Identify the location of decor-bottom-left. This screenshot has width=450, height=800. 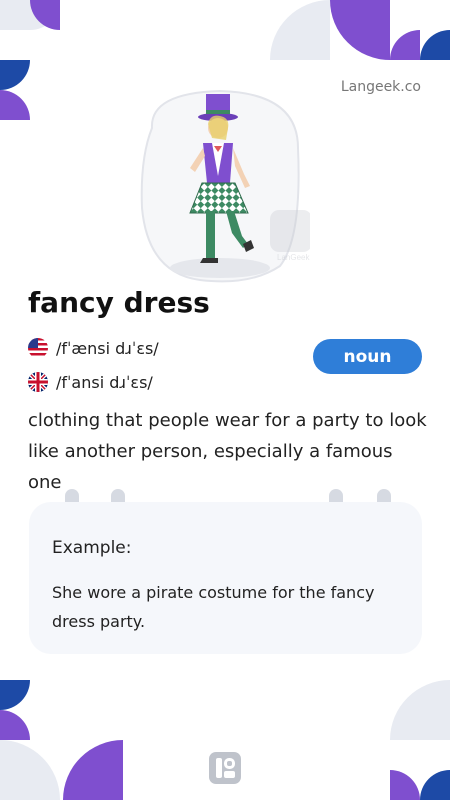
(61, 740).